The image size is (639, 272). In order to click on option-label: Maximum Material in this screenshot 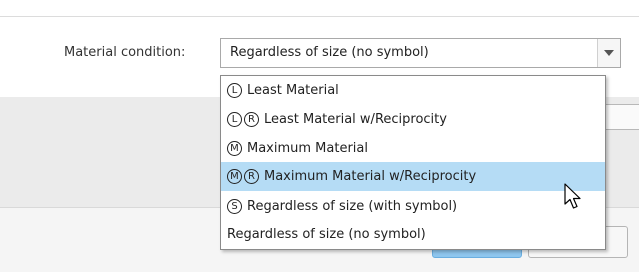, I will do `click(307, 148)`.